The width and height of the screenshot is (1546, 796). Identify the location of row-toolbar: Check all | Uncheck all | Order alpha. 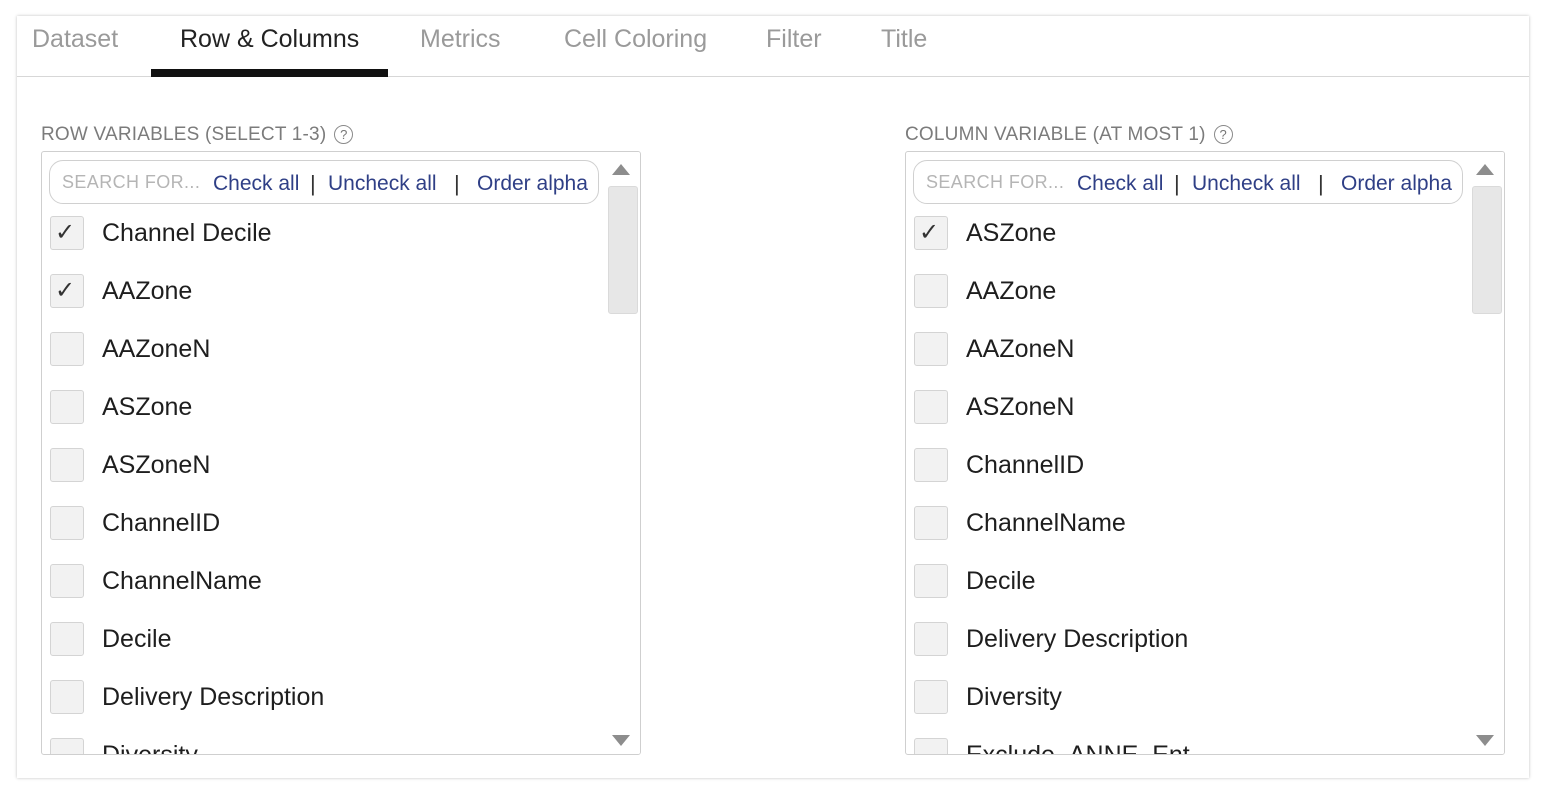
(324, 182).